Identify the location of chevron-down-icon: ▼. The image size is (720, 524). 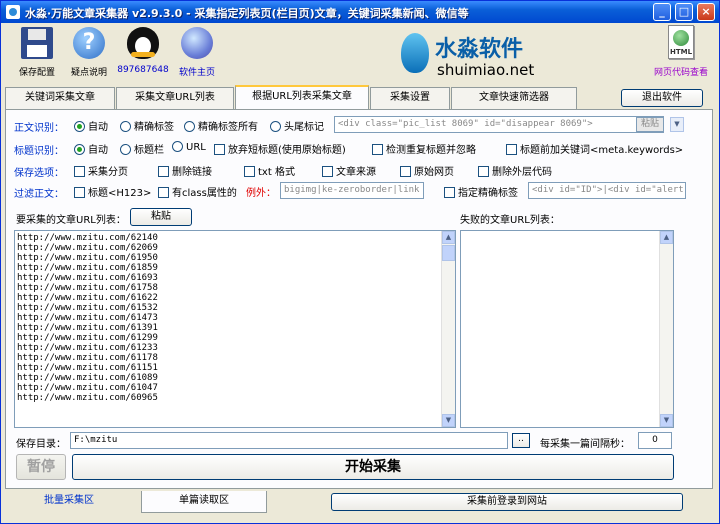
(677, 124).